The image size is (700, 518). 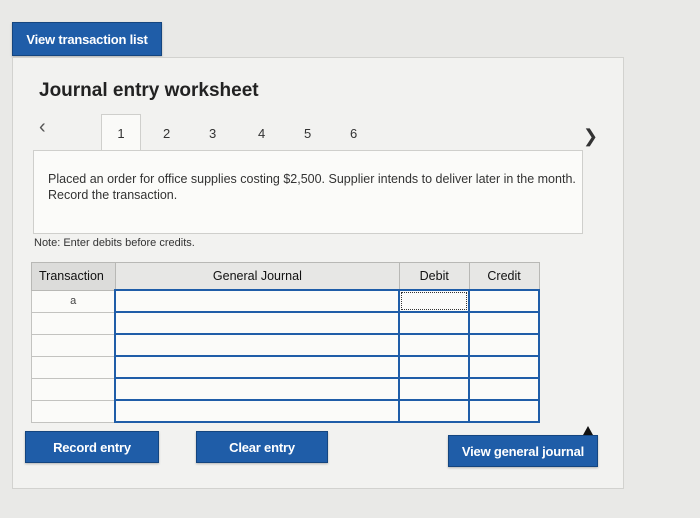 I want to click on column-header-transaction: Transaction, so click(x=73, y=276).